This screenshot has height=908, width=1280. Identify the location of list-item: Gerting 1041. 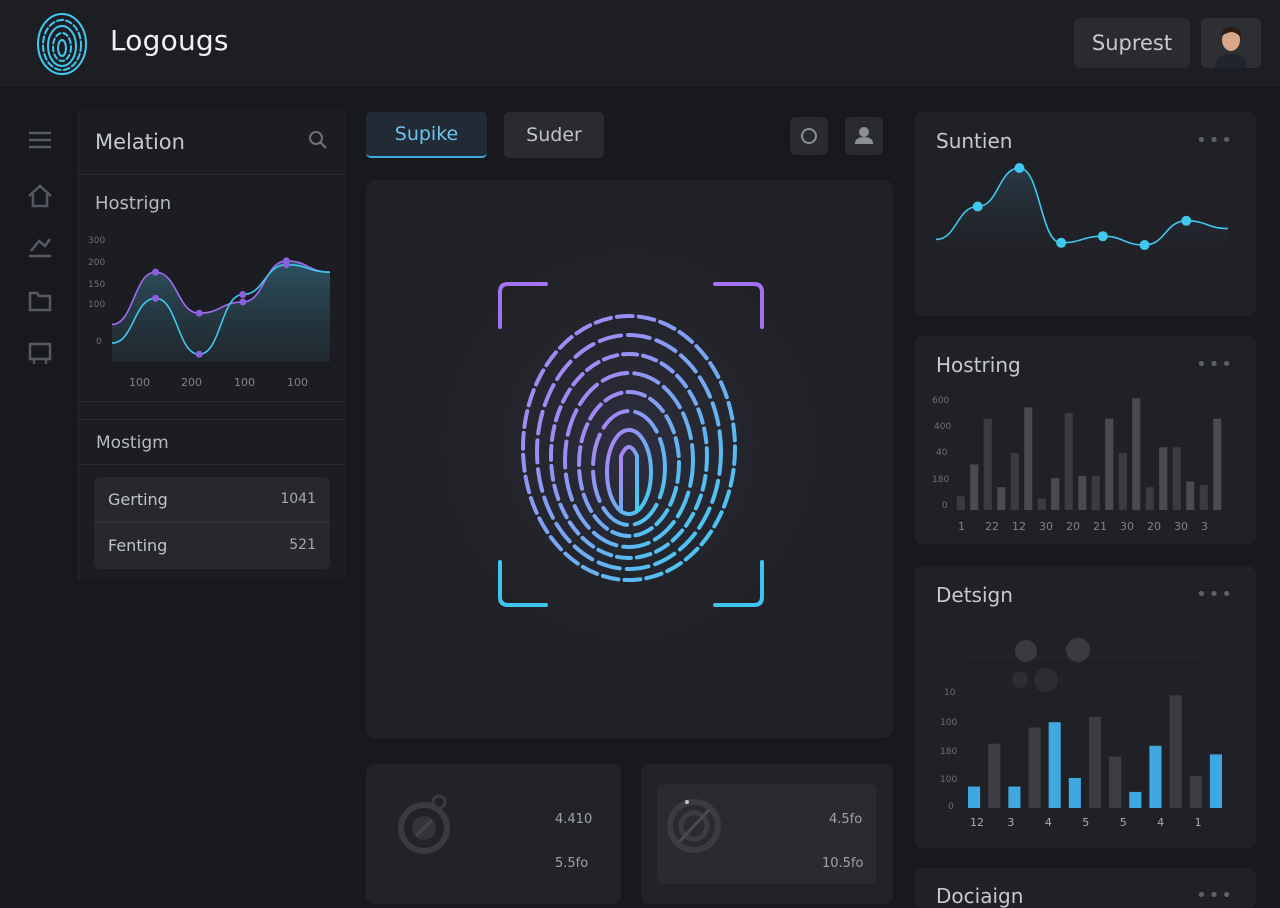
(212, 500).